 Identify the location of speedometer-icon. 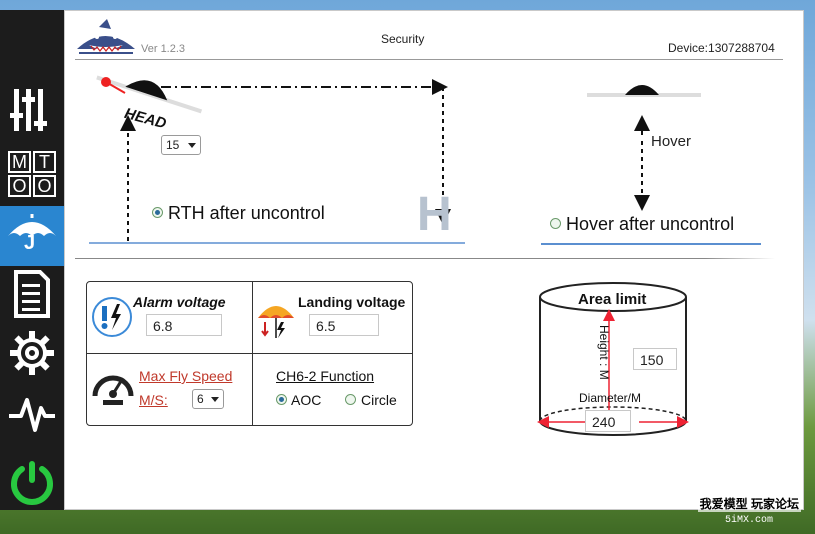
(113, 390).